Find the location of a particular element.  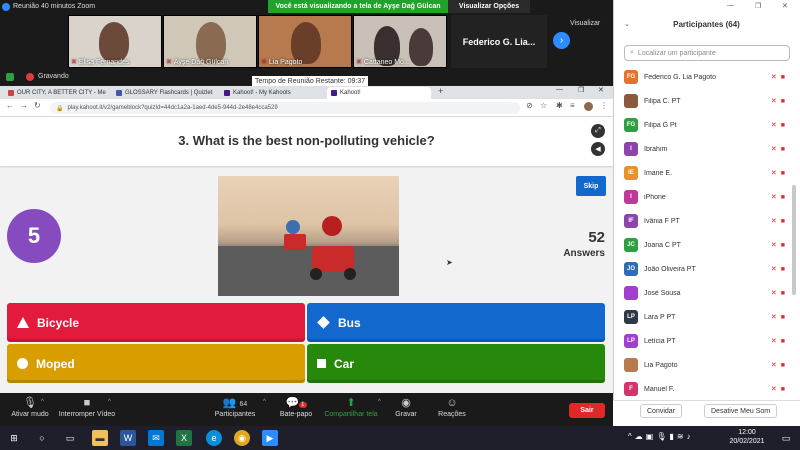

back-icon: ← is located at coordinates (10, 105).